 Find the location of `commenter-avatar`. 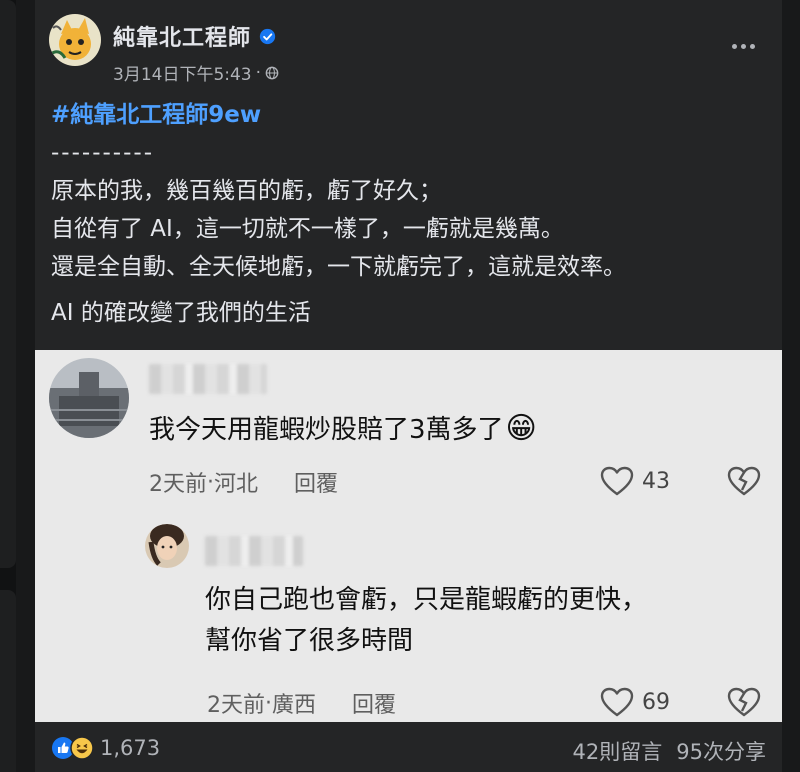

commenter-avatar is located at coordinates (89, 398).